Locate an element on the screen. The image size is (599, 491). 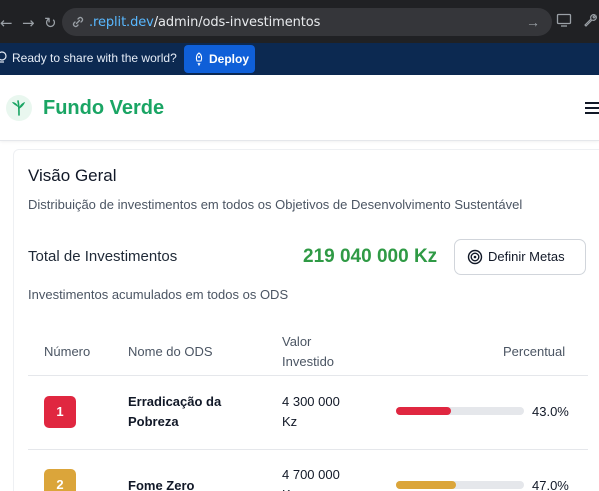
link-icon is located at coordinates (78, 22).